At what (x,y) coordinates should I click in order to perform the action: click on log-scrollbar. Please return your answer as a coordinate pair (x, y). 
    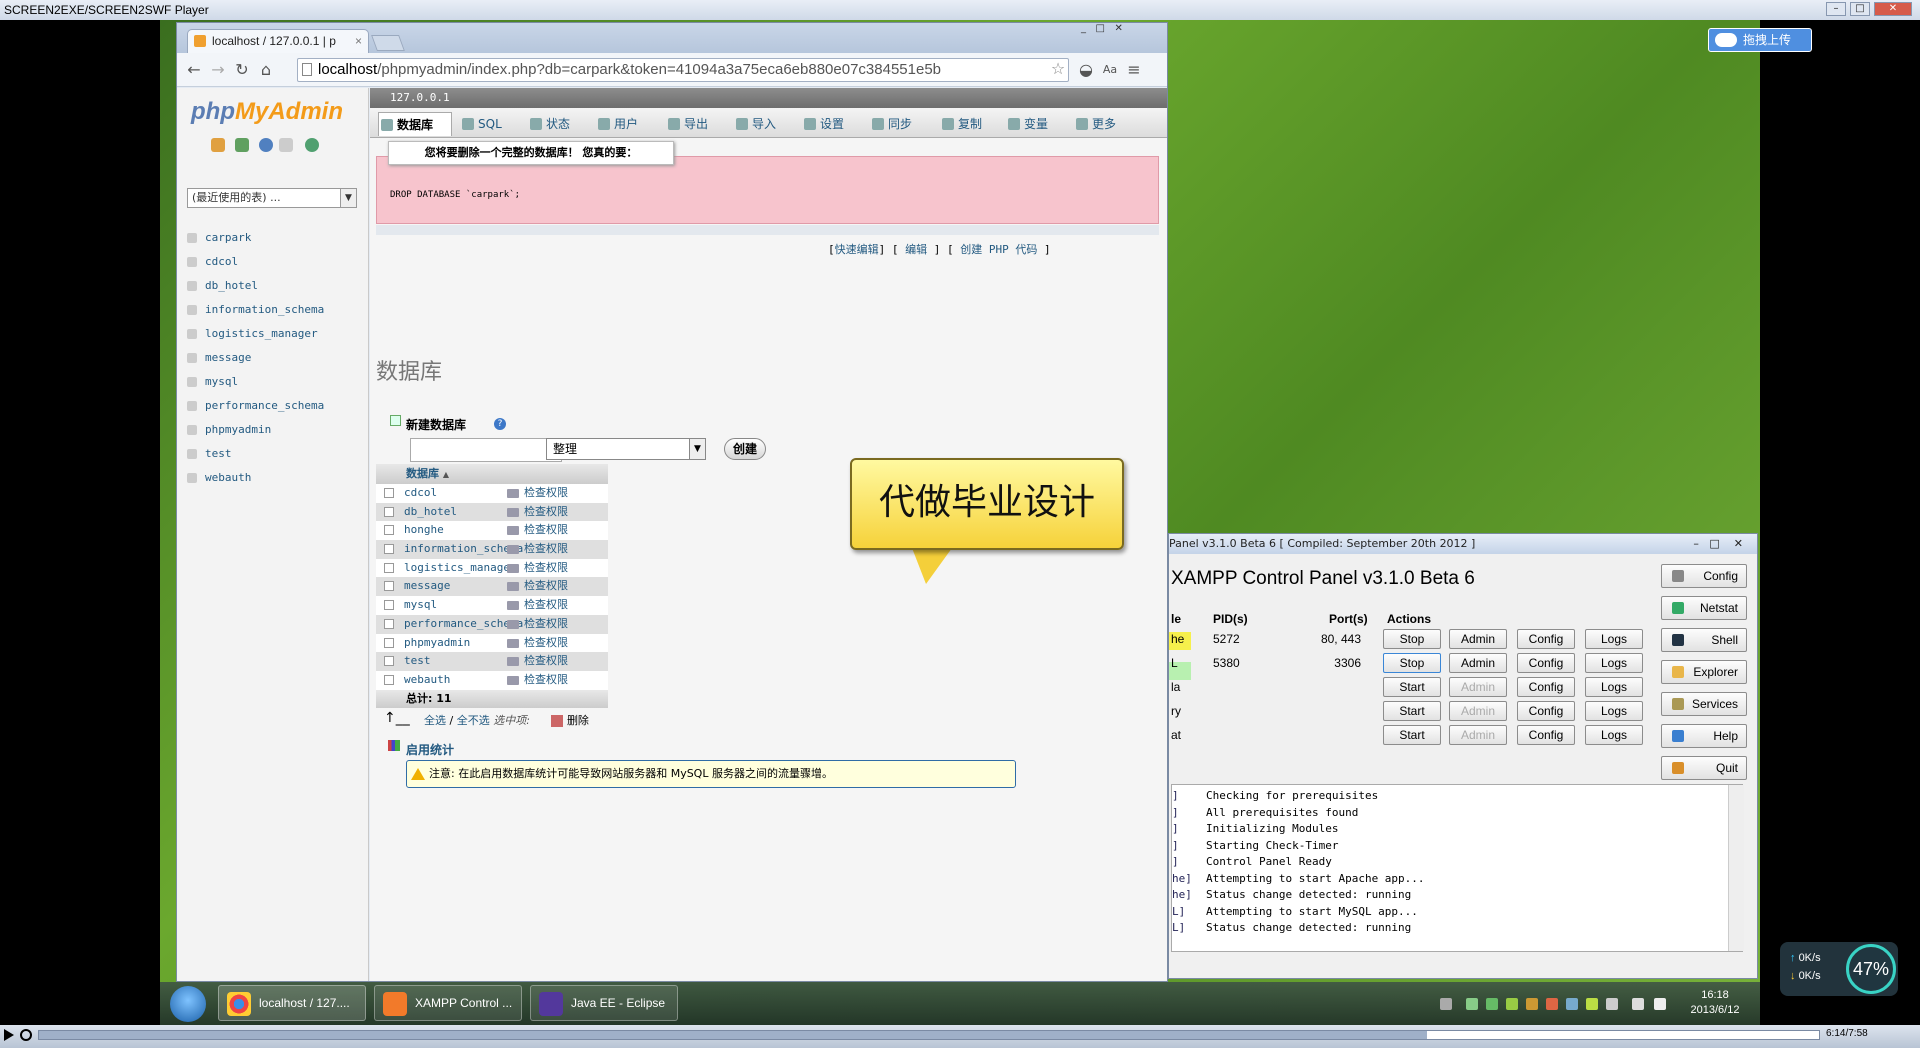
    Looking at the image, I should click on (1736, 868).